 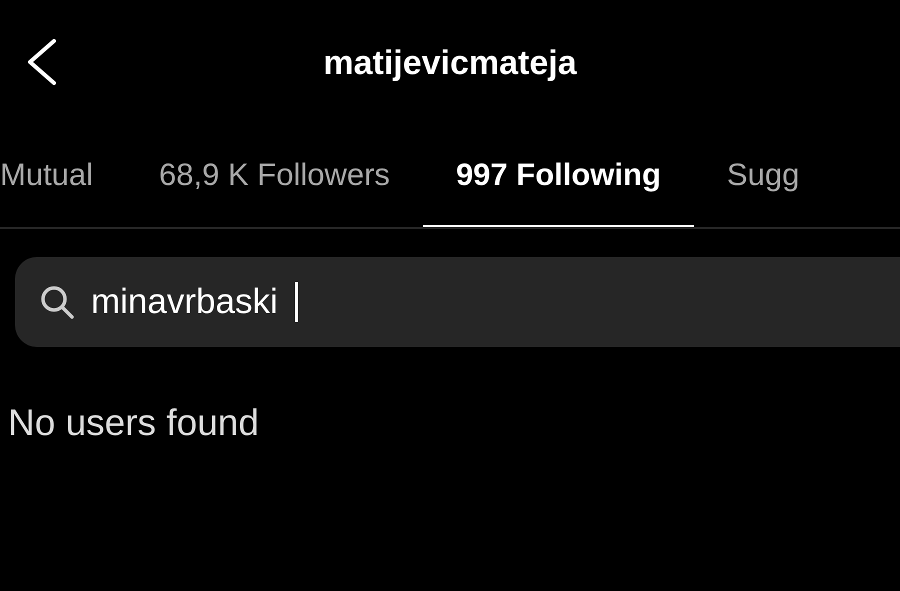 What do you see at coordinates (763, 176) in the screenshot?
I see `tab: Sugg` at bounding box center [763, 176].